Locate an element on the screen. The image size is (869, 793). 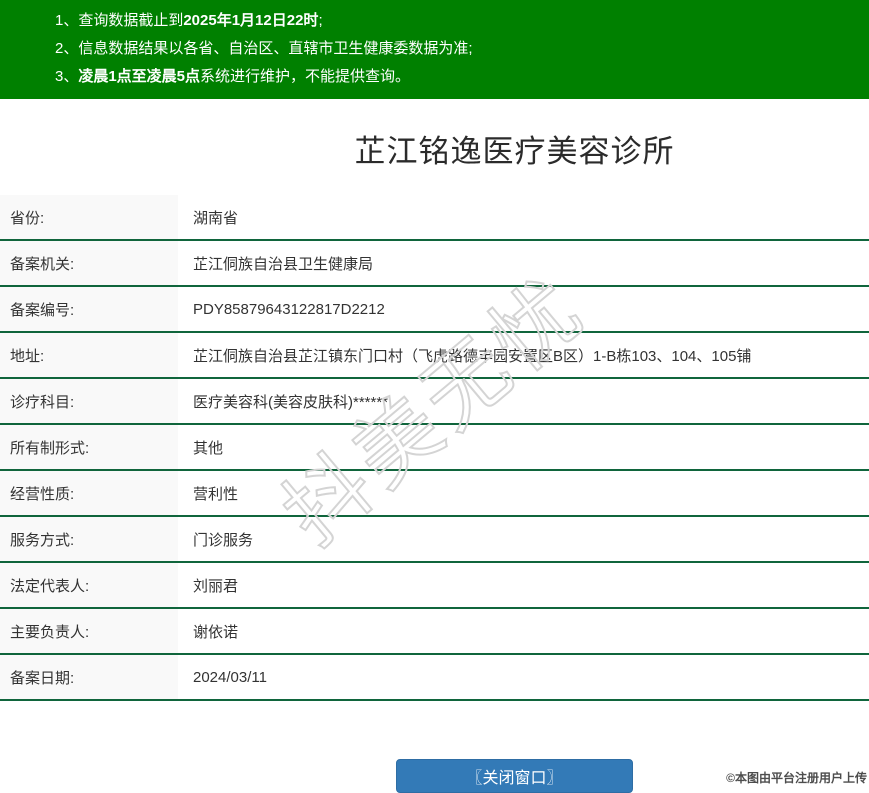
close-window-button: 〖关闭窗口〗 is located at coordinates (514, 776).